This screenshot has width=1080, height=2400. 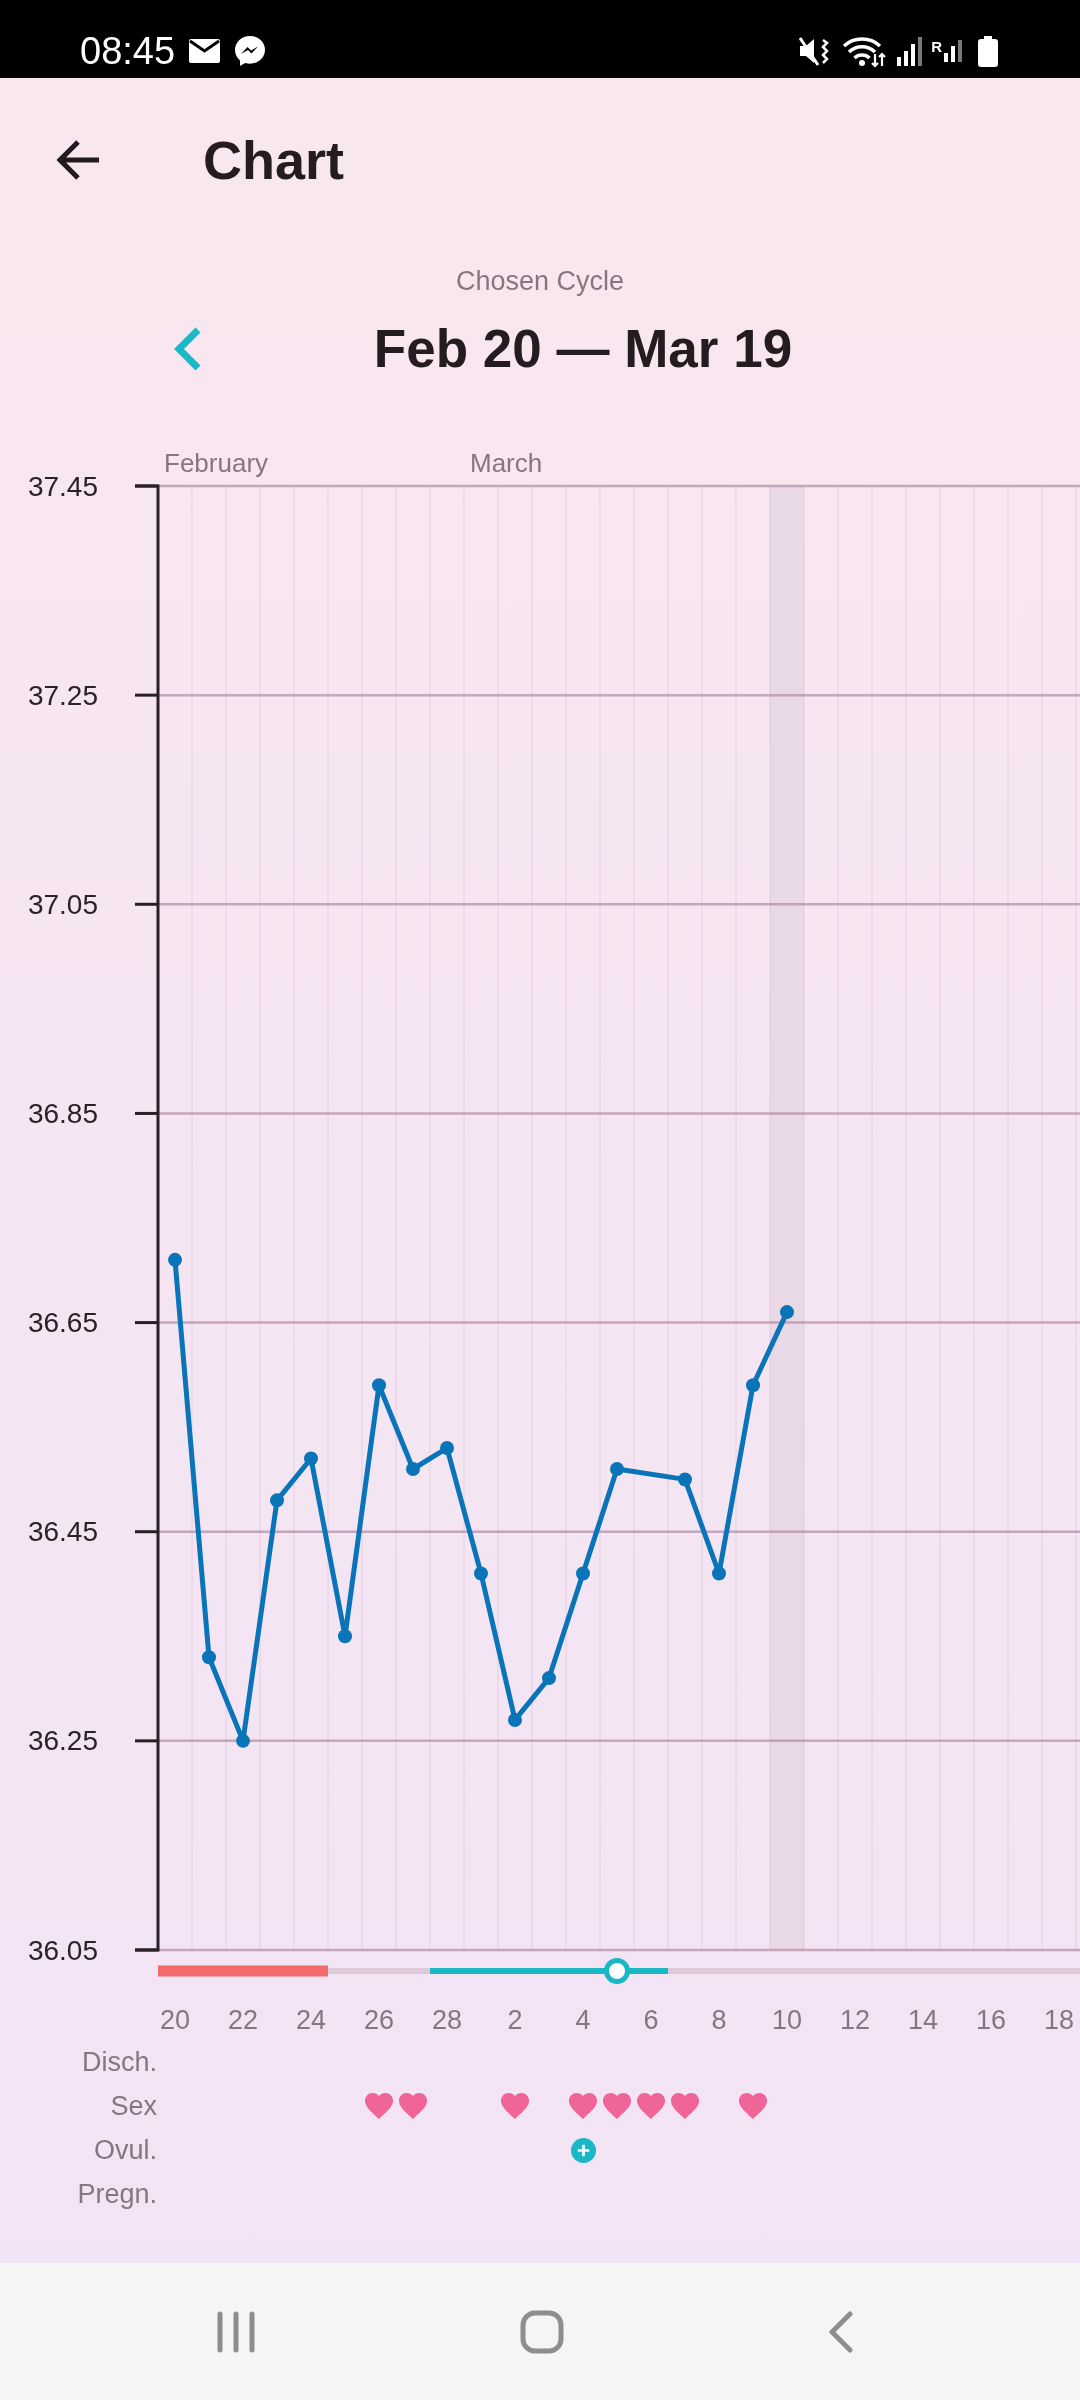 I want to click on y-tick-label: 36.05, so click(x=62, y=1950).